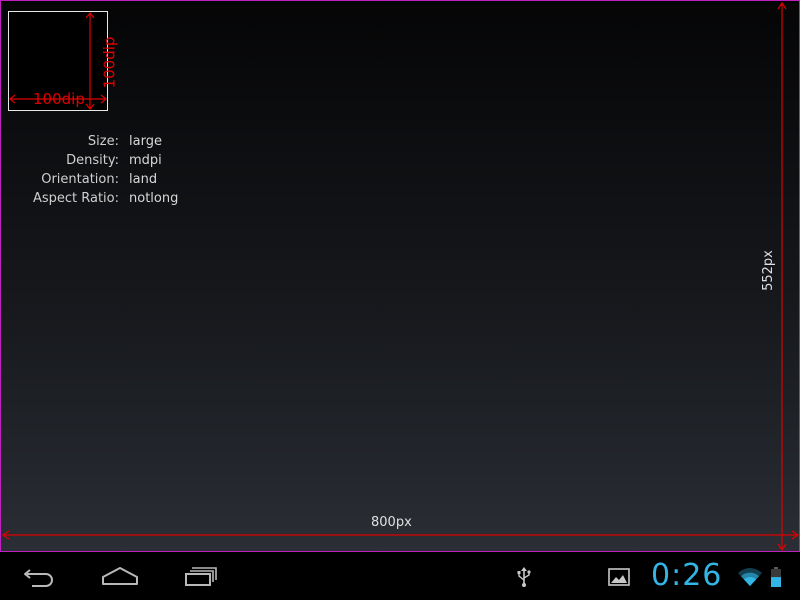  I want to click on image-notification, so click(619, 577).